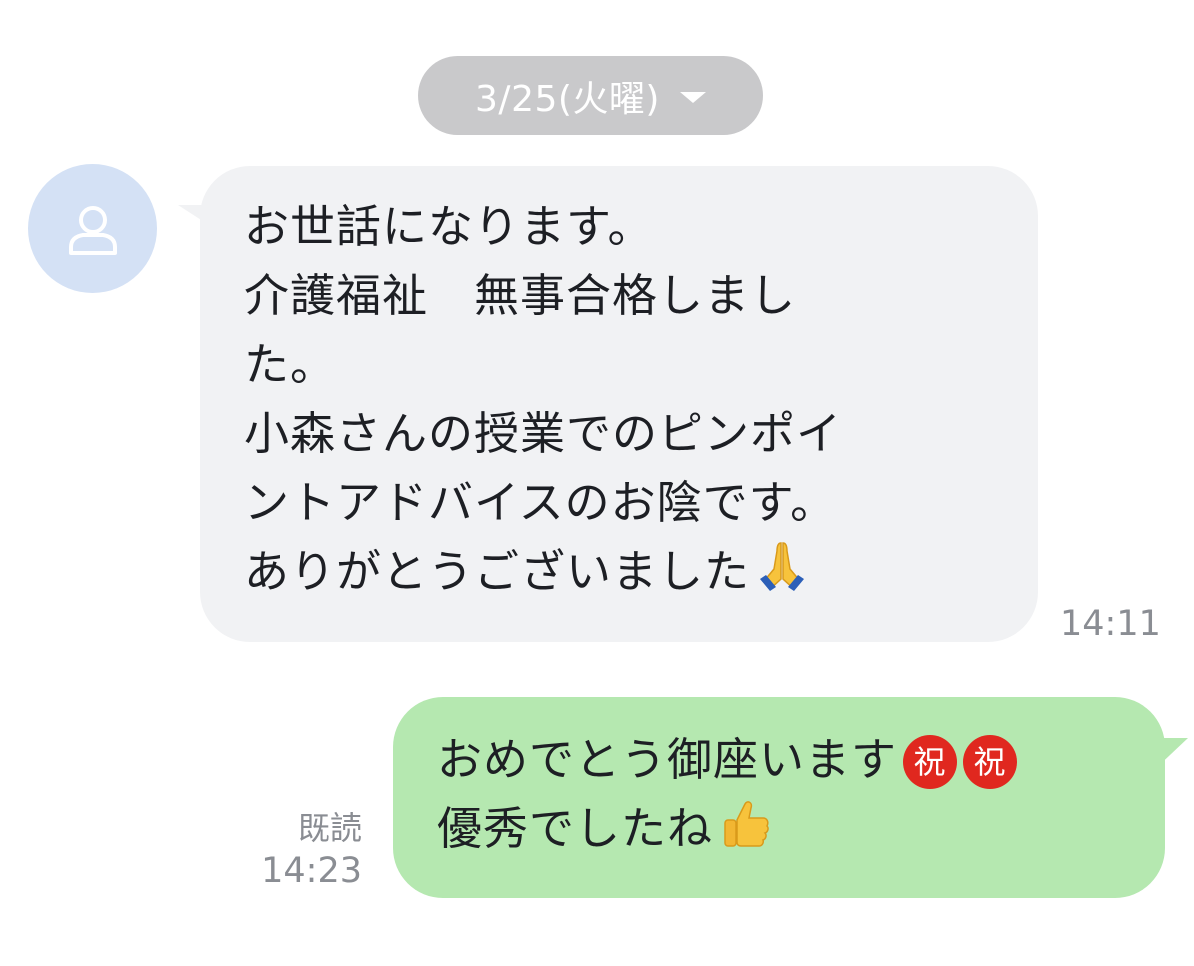 This screenshot has width=1194, height=966. Describe the element at coordinates (786, 832) in the screenshot. I see `message-line: 優秀でしたね` at that location.